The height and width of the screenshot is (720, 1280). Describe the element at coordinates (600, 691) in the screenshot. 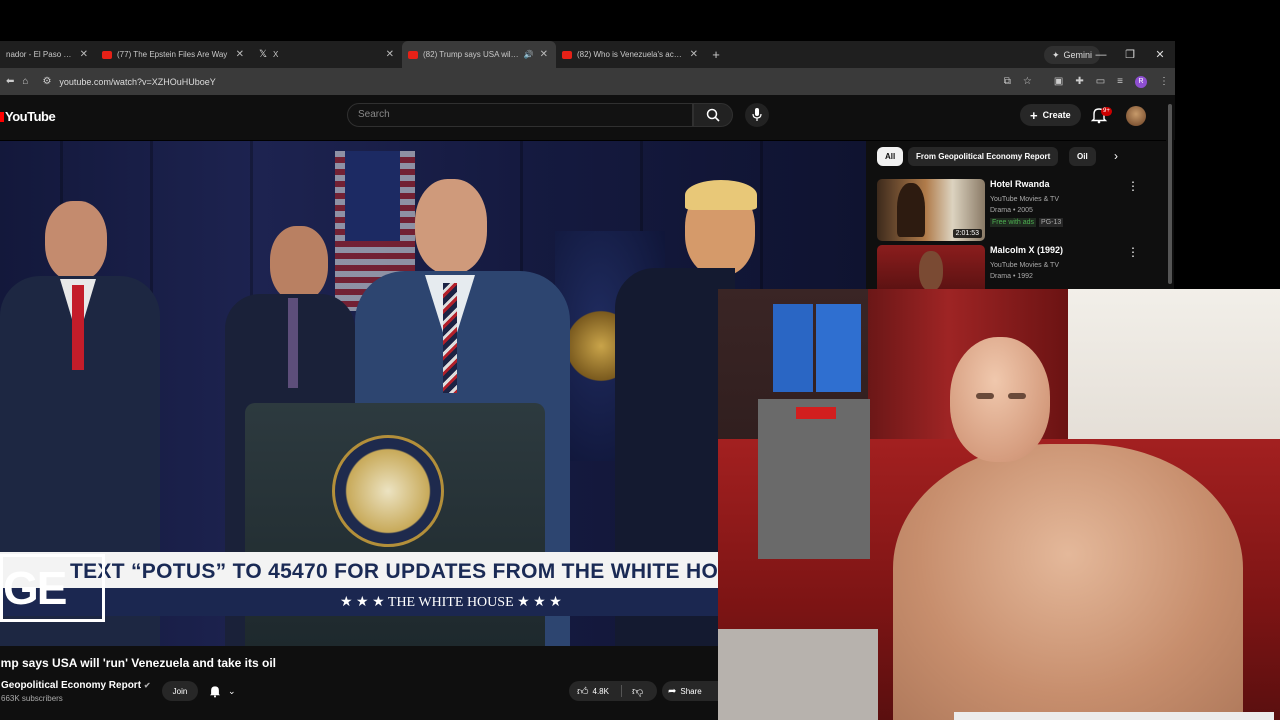

I see `like-count: 4.8K` at that location.